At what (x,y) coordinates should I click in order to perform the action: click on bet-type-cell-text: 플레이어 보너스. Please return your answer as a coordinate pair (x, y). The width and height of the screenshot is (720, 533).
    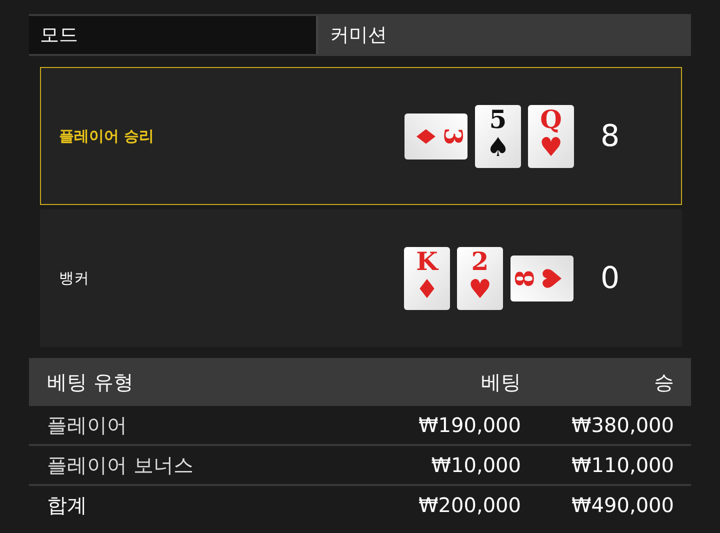
    Looking at the image, I should click on (120, 465).